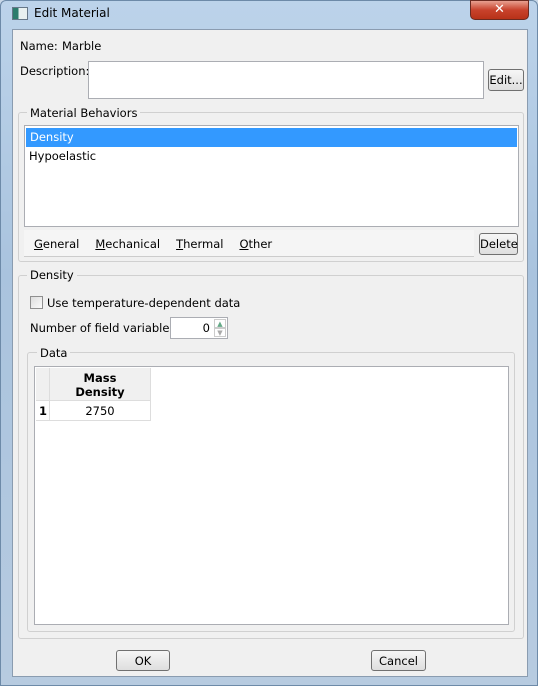 This screenshot has height=686, width=538. What do you see at coordinates (199, 246) in the screenshot?
I see `menu-thermal: Thermal` at bounding box center [199, 246].